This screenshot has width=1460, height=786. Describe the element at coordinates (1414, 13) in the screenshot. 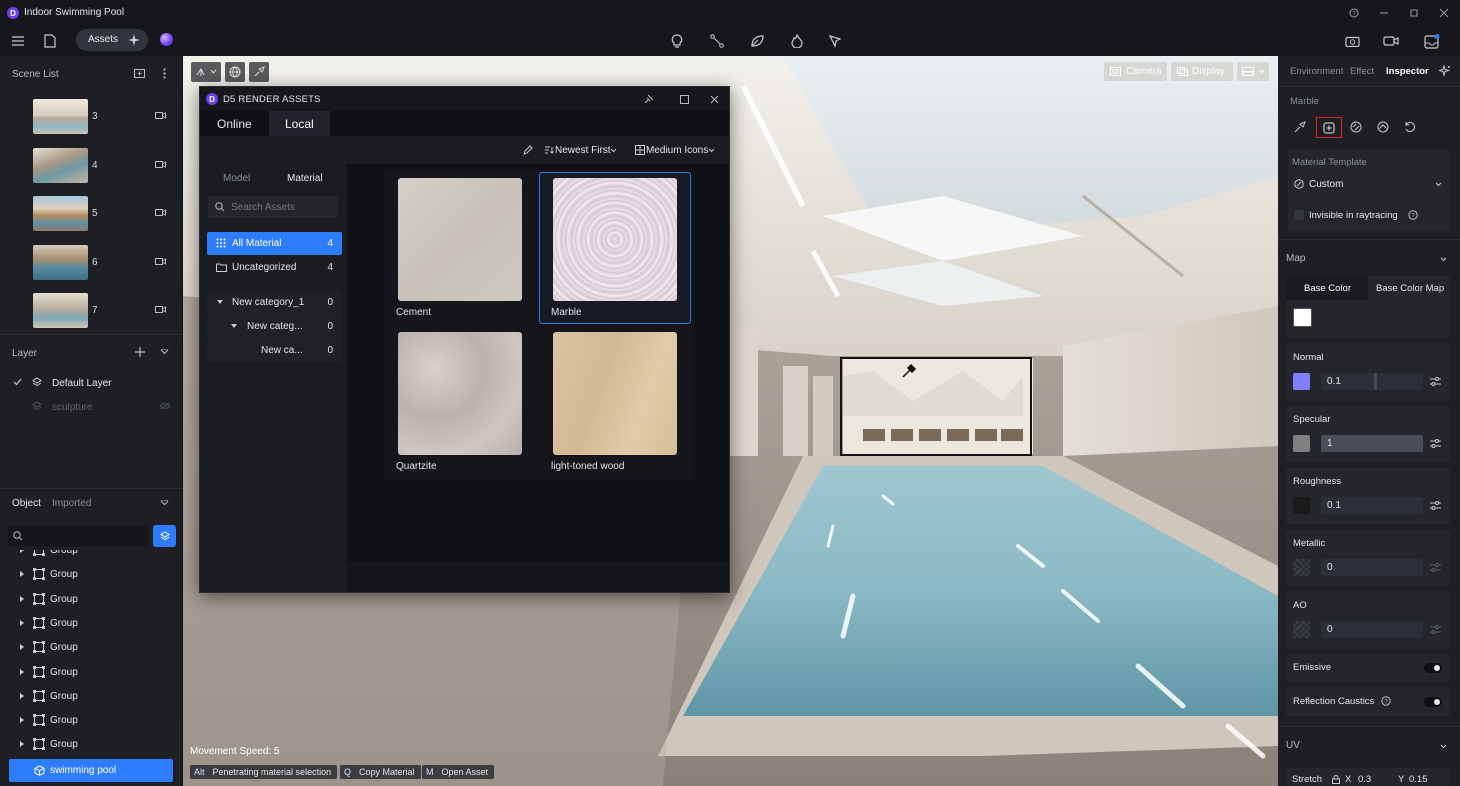

I see `restore-button` at that location.